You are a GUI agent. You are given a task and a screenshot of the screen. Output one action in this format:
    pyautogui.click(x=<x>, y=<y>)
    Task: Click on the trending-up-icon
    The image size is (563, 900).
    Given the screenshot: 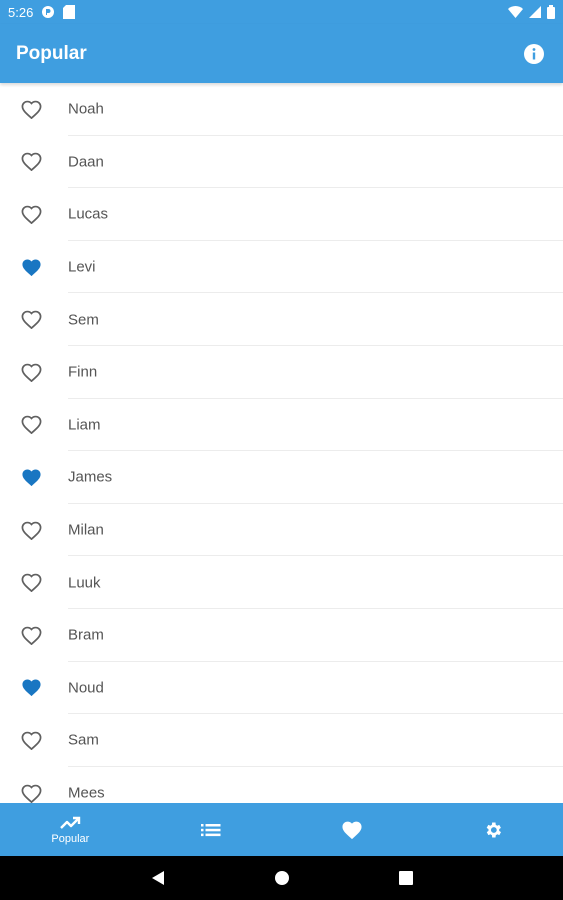 What is the action you would take?
    pyautogui.click(x=70, y=822)
    